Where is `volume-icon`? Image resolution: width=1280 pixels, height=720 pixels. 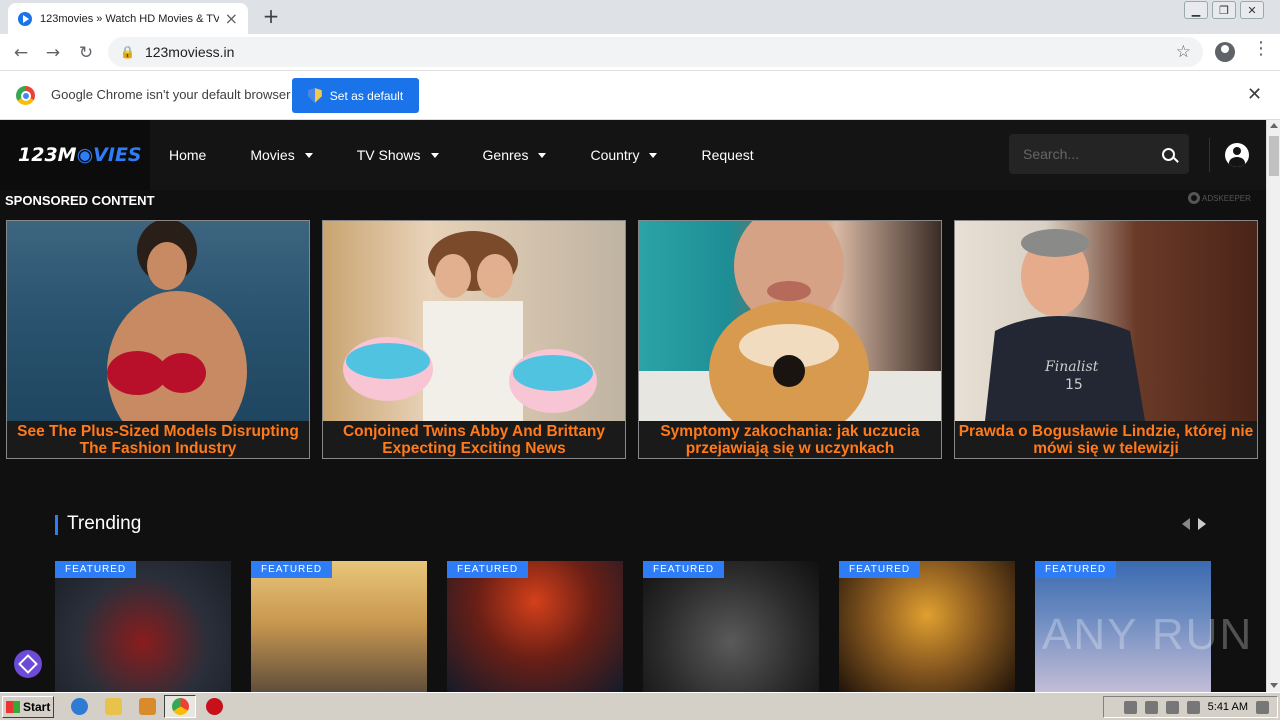
volume-icon is located at coordinates (1151, 707).